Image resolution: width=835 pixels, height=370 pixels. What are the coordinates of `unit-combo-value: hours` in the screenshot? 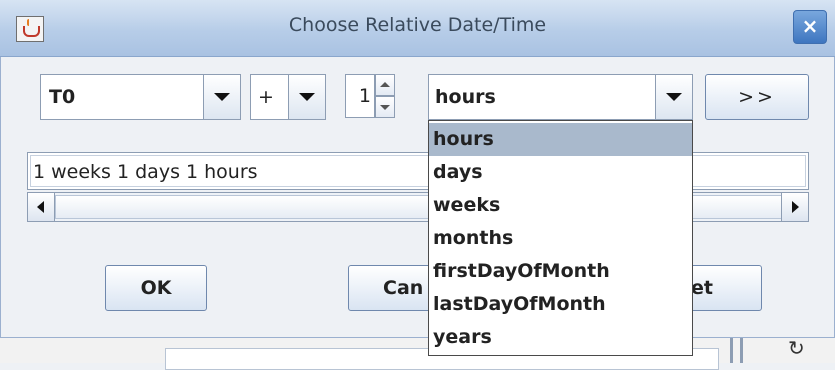 It's located at (465, 97).